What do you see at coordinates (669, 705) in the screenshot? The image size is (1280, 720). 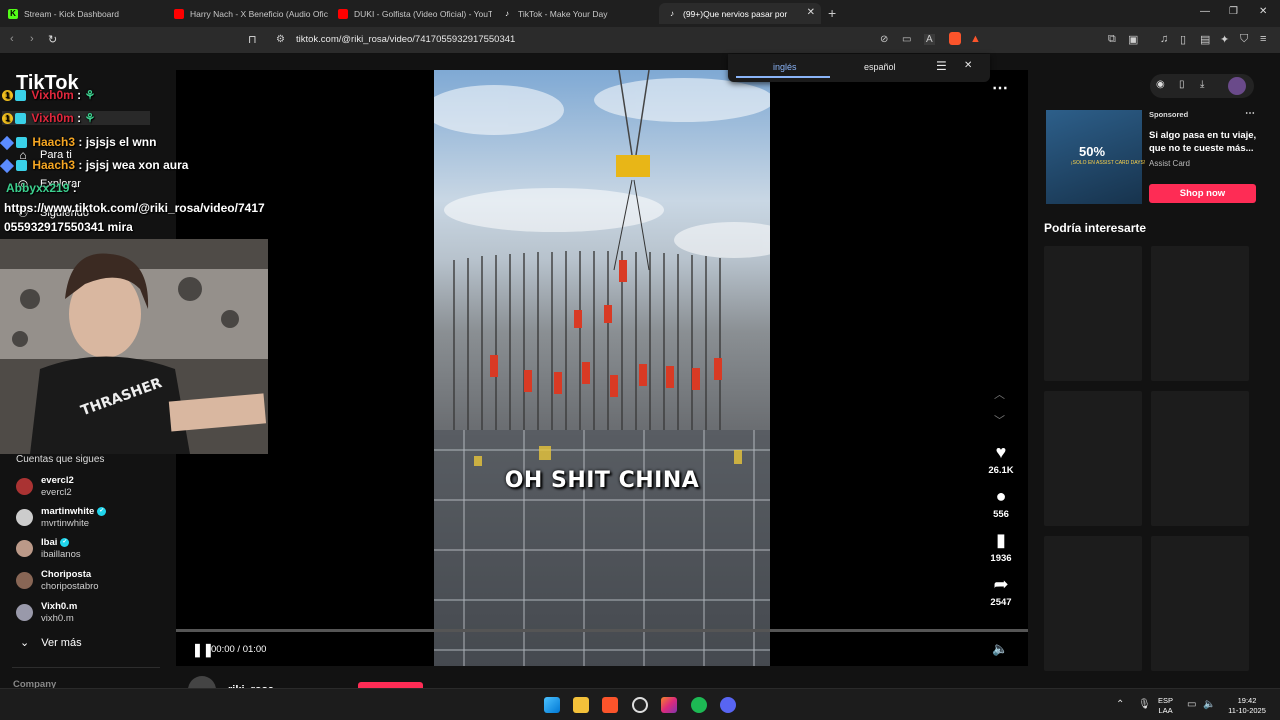 I see `instagram-icon` at bounding box center [669, 705].